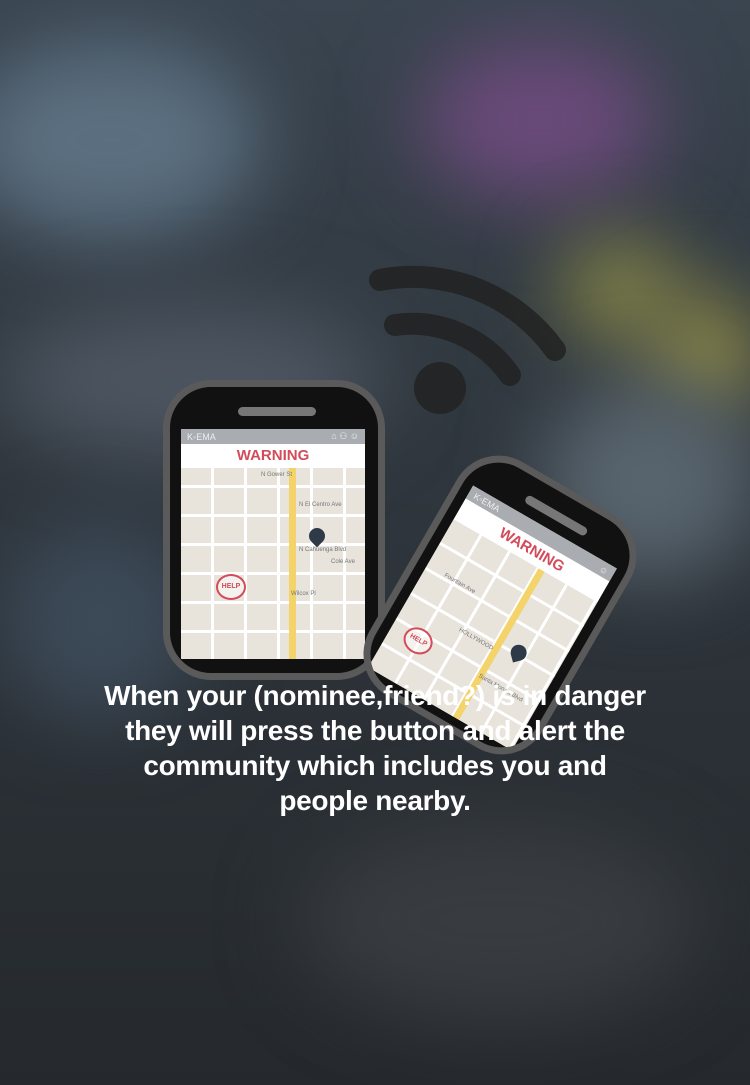 The height and width of the screenshot is (1085, 750). Describe the element at coordinates (273, 456) in the screenshot. I see `warning-title: WARNING` at that location.